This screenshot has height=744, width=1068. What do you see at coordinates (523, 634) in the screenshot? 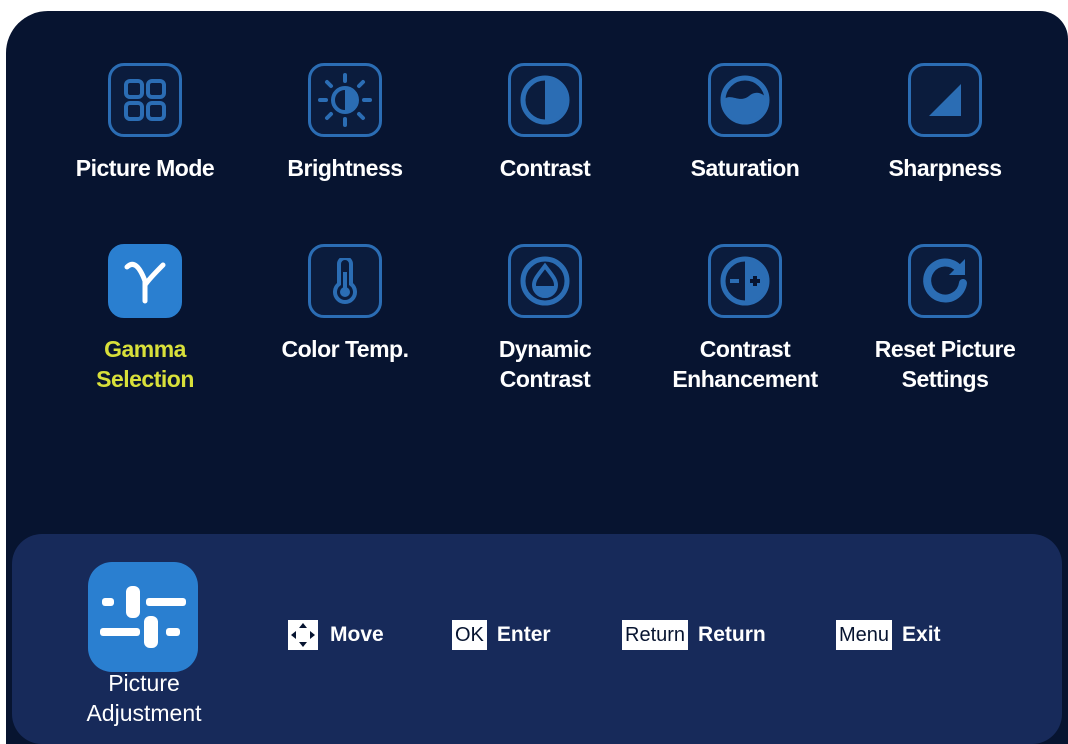
I see `hint-enter-text: Enter` at bounding box center [523, 634].